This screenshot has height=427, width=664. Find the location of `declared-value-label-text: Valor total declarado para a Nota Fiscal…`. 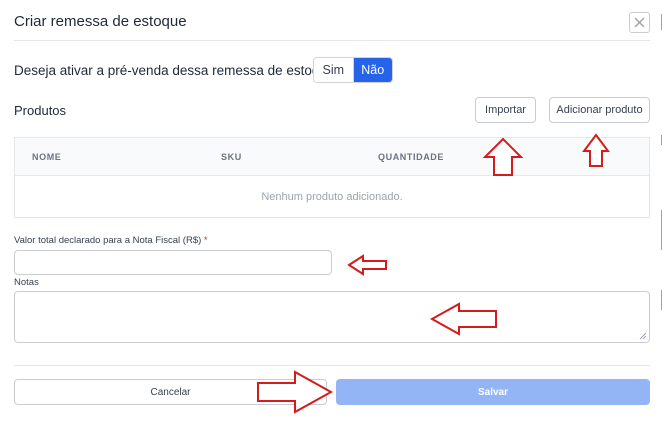

declared-value-label-text: Valor total declarado para a Nota Fiscal… is located at coordinates (108, 240).